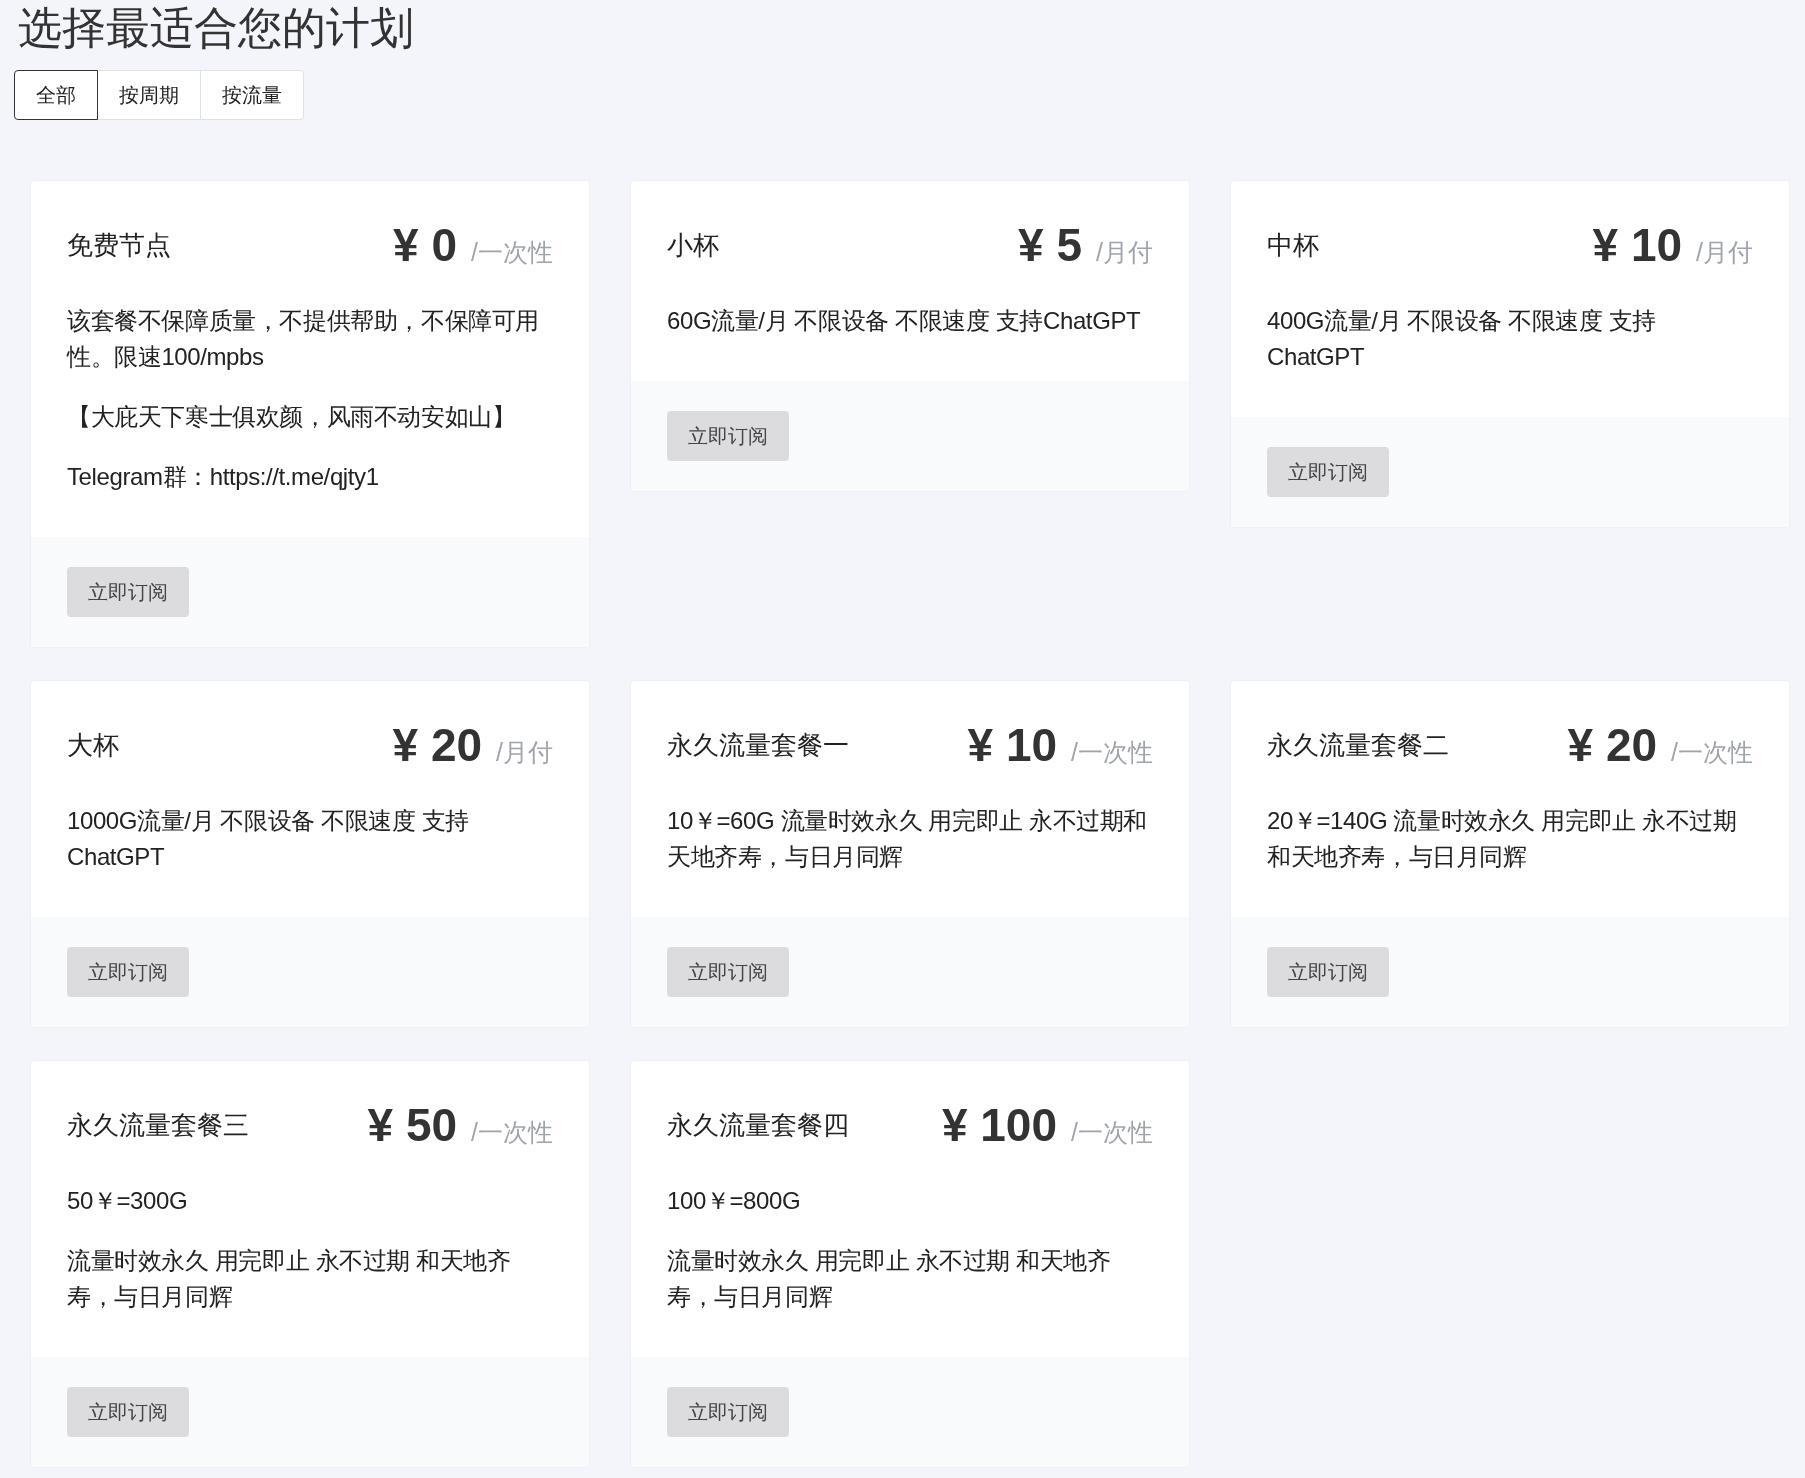 Image resolution: width=1805 pixels, height=1478 pixels. Describe the element at coordinates (149, 95) in the screenshot. I see `filter-tab: 按周期` at that location.